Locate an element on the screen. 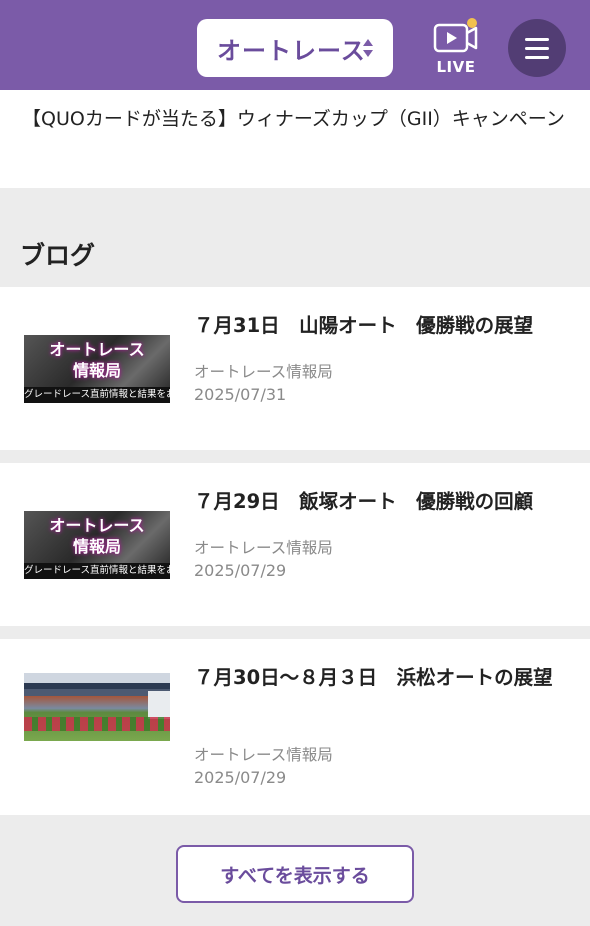  blog-card-date: 2025/07/31 is located at coordinates (240, 394).